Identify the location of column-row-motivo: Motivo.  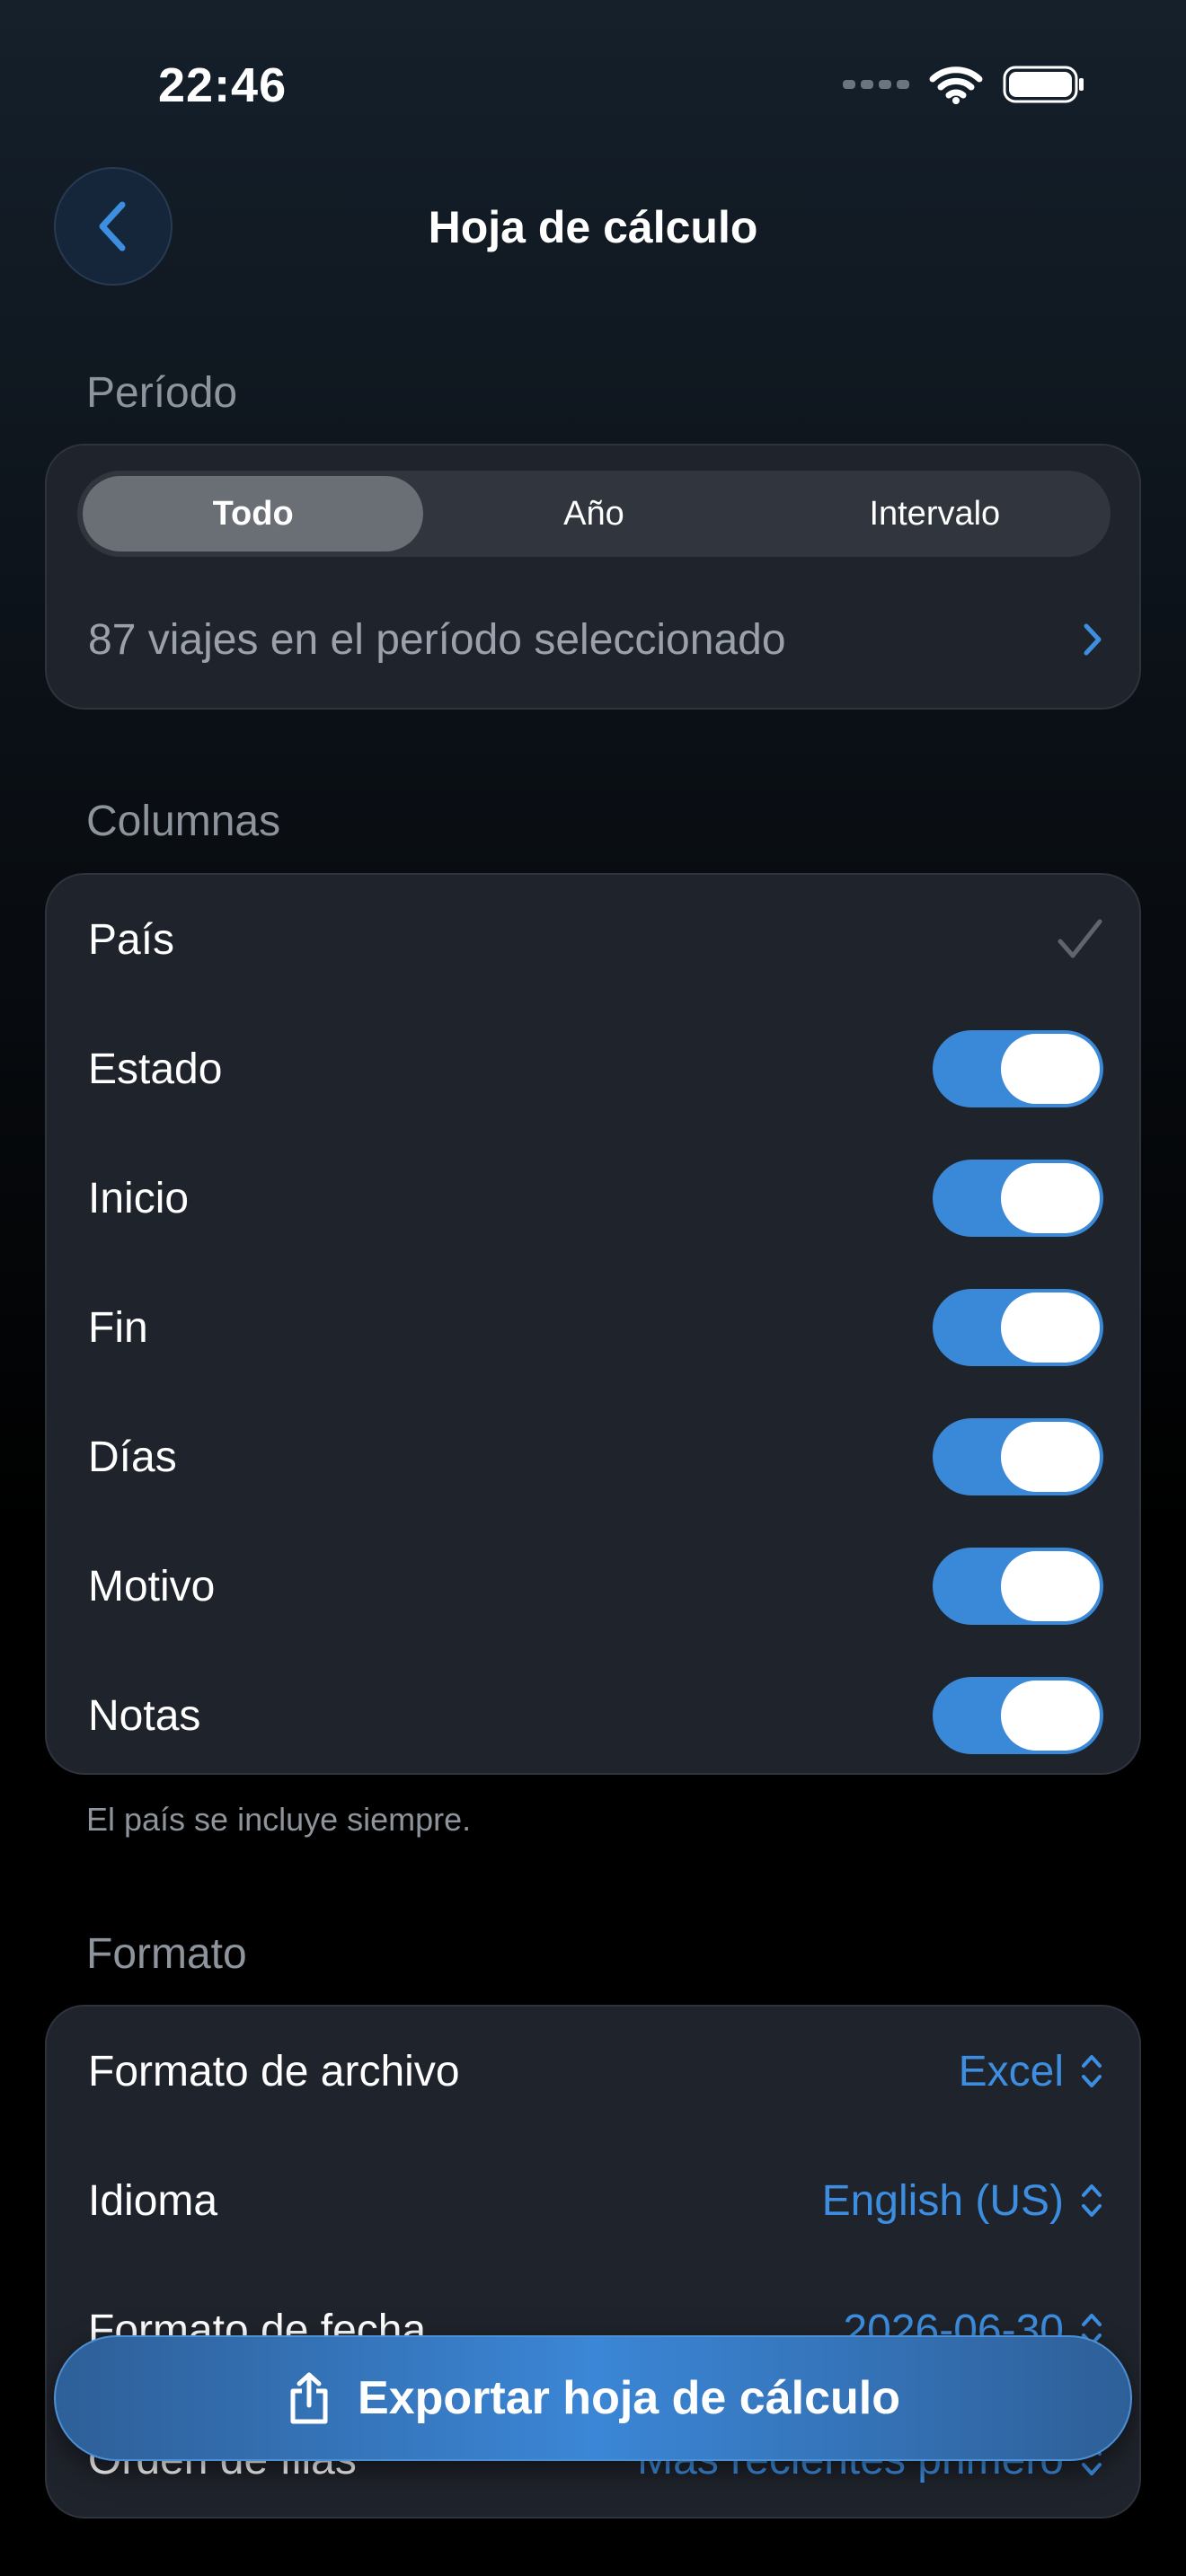
(595, 1586).